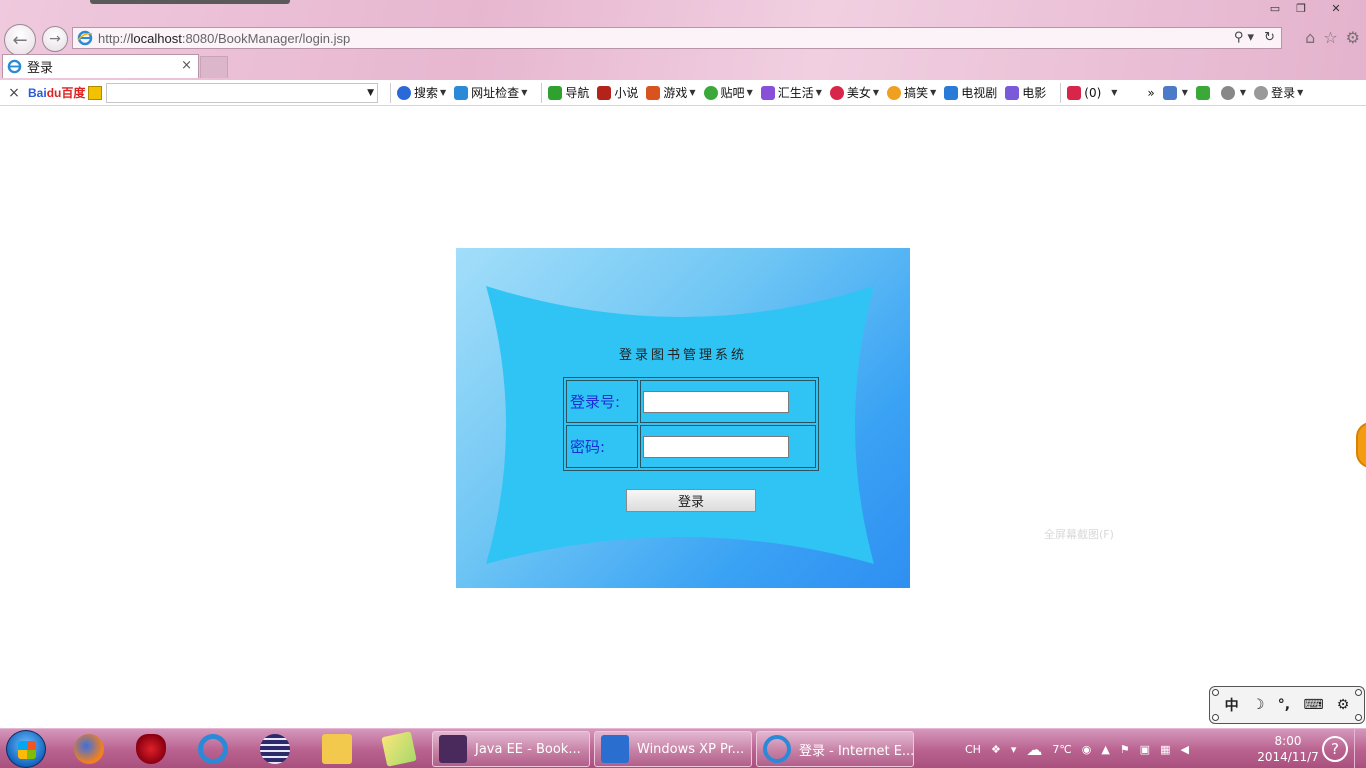 The height and width of the screenshot is (768, 1366). I want to click on eclipse-icon, so click(275, 749).